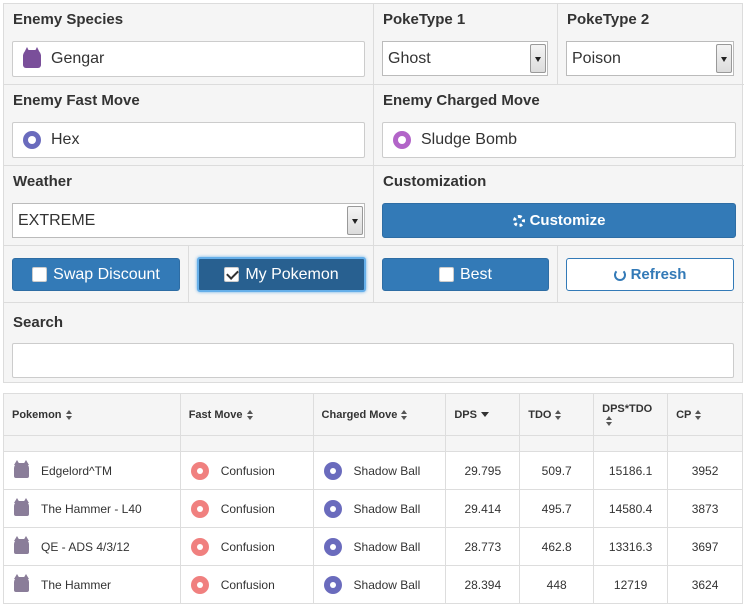 The height and width of the screenshot is (604, 747). I want to click on col-header-fast-move: Fast Move, so click(246, 414).